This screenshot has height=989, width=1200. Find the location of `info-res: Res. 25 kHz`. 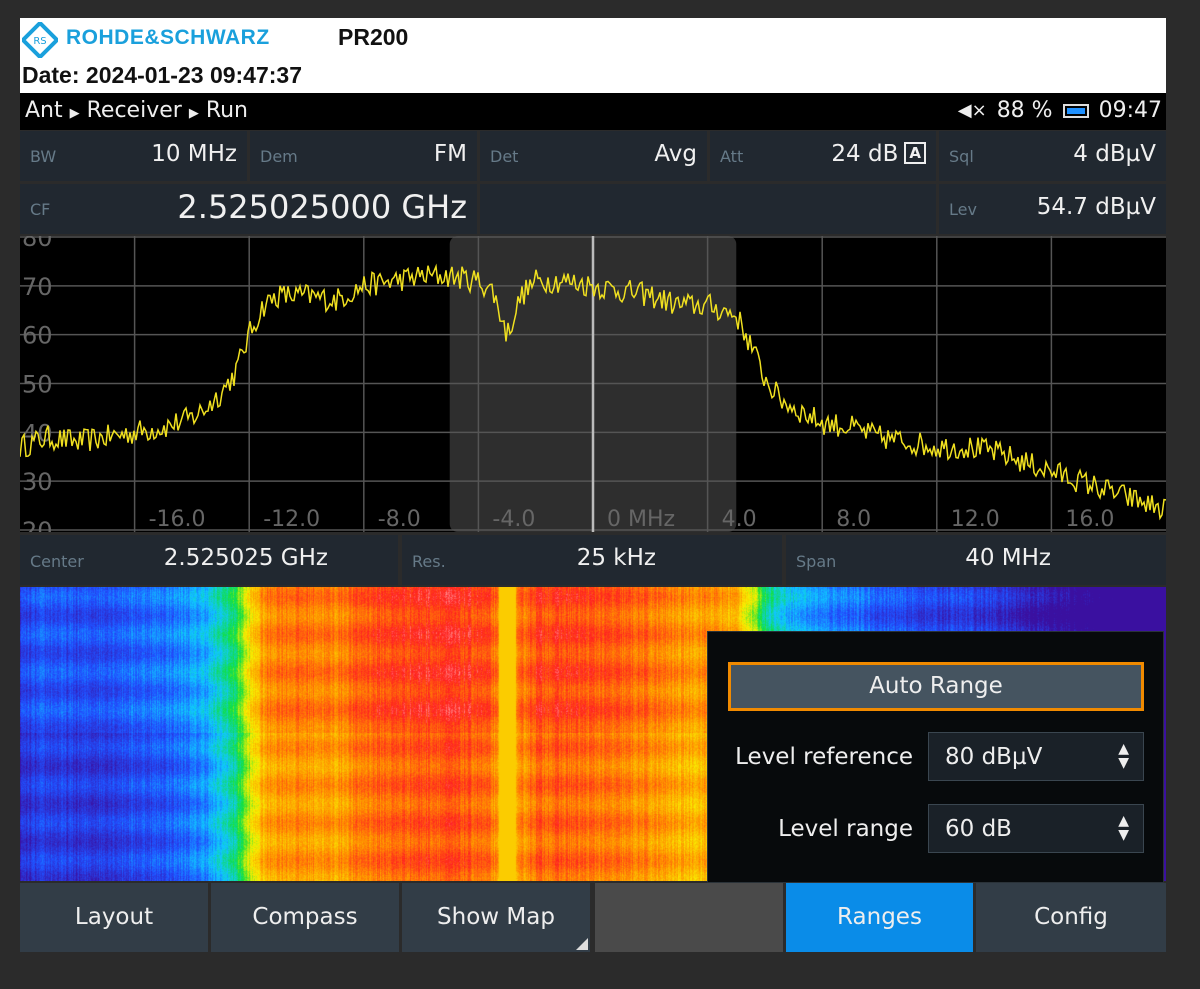

info-res: Res. 25 kHz is located at coordinates (592, 560).